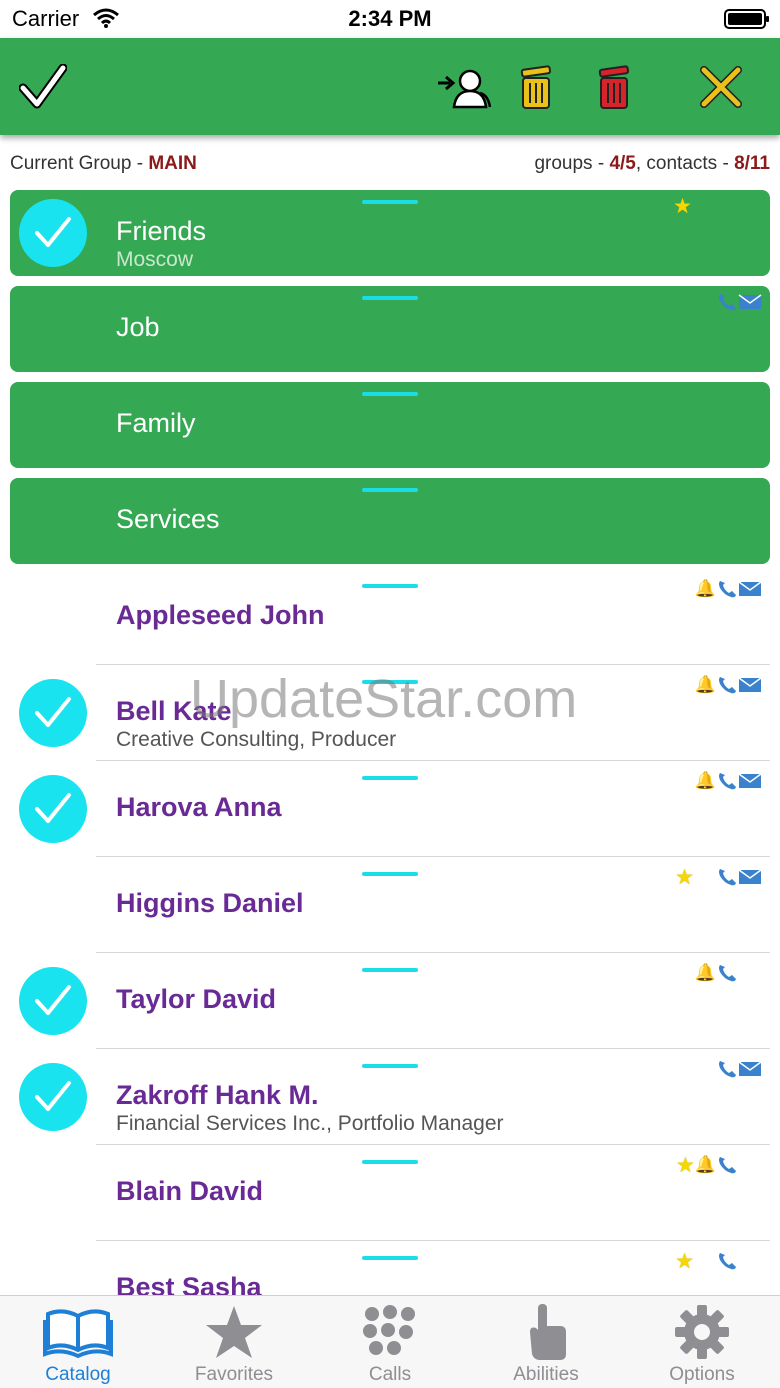 The width and height of the screenshot is (780, 1388). What do you see at coordinates (161, 231) in the screenshot?
I see `group-title: Friends` at bounding box center [161, 231].